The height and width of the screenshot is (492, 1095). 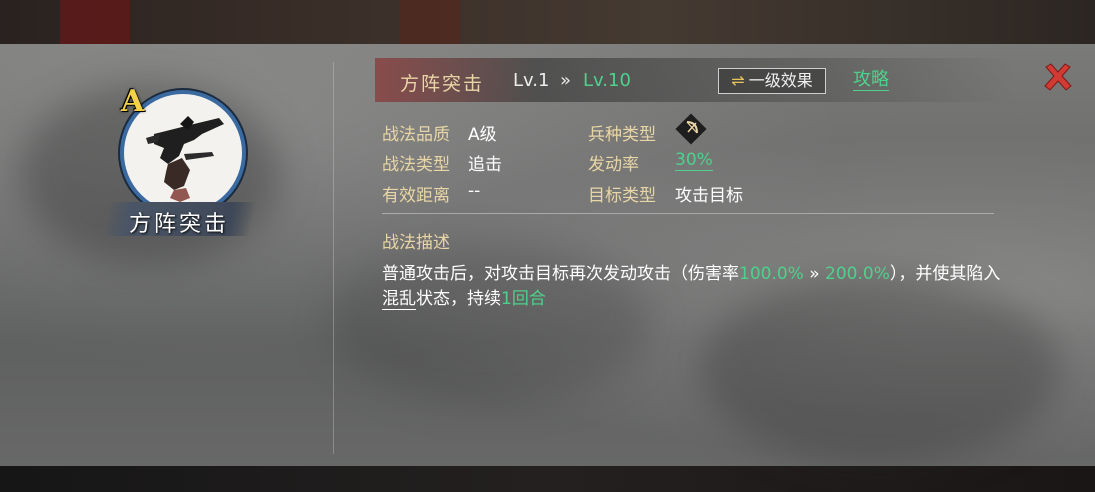 I want to click on damage-rate-low: 100.0%, so click(x=771, y=274).